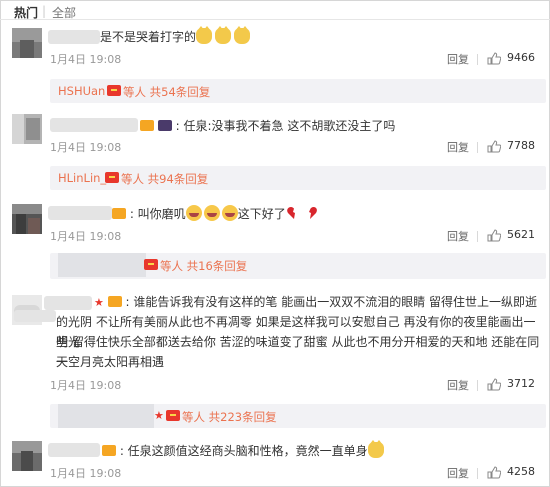 The width and height of the screenshot is (550, 487). I want to click on reply-user: HSHUan, so click(81, 91).